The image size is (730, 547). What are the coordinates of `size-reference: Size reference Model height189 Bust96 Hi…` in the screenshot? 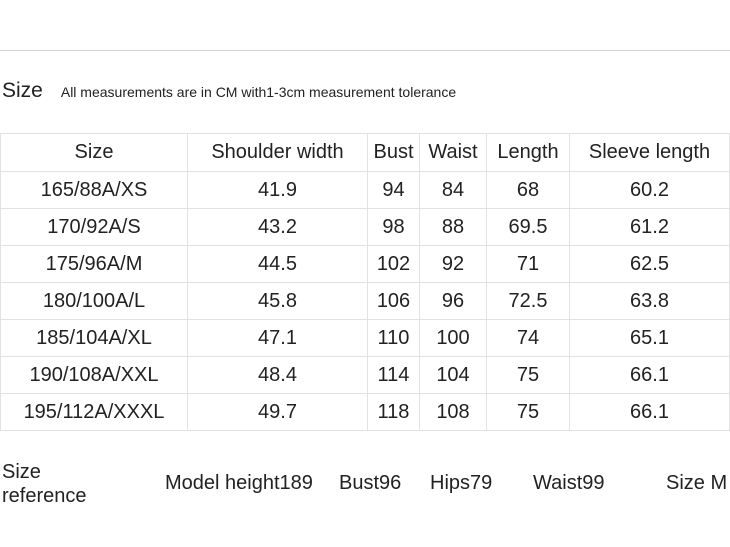 It's located at (366, 485).